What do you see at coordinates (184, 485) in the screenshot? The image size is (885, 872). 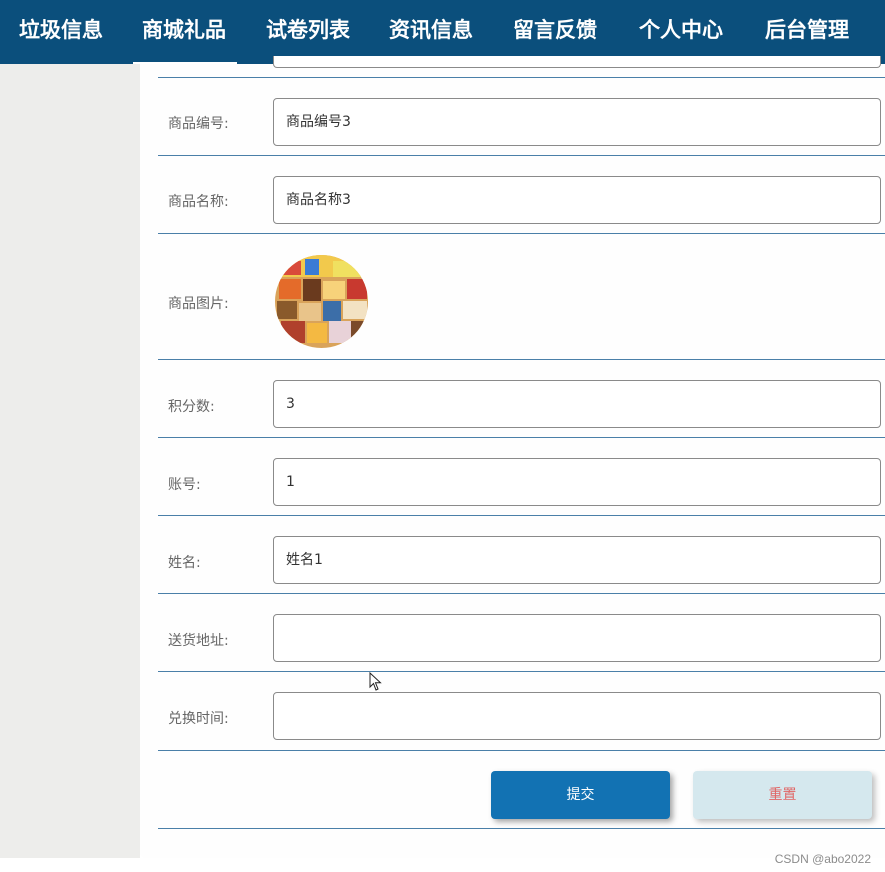 I see `account-label: 账号:` at bounding box center [184, 485].